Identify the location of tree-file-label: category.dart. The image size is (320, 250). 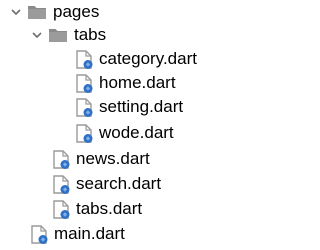
(148, 58).